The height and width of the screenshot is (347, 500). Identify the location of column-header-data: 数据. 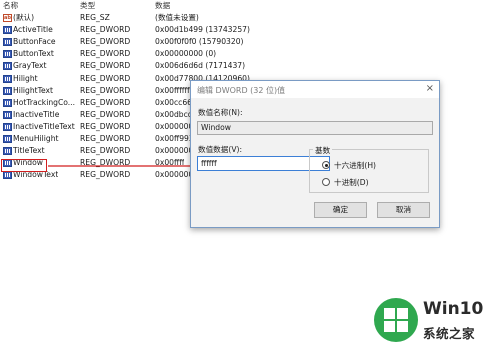
(162, 5).